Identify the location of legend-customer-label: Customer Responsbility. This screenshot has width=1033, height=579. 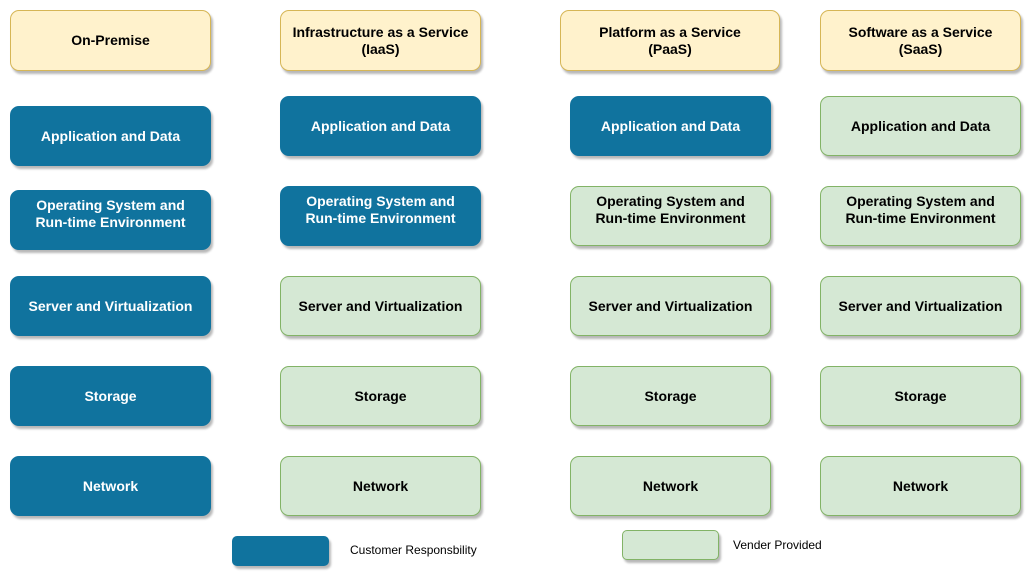
(413, 550).